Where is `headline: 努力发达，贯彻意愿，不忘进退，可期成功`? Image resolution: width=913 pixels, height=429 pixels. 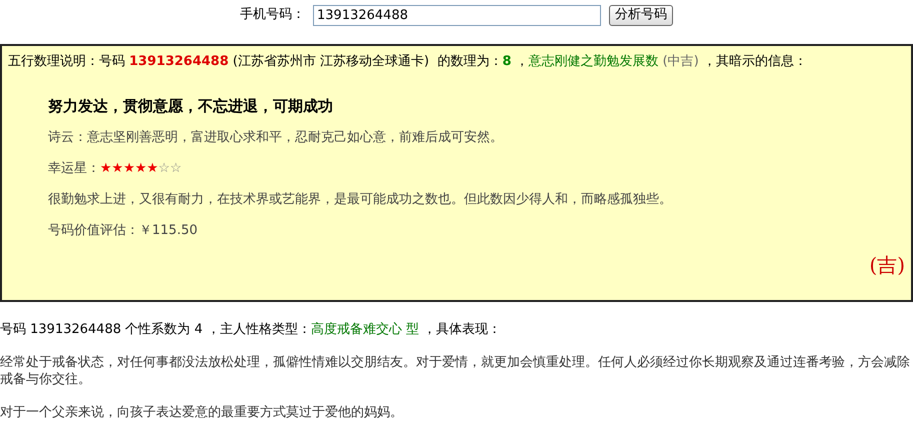
headline: 努力发达，贯彻意愿，不忘进退，可期成功 is located at coordinates (191, 106).